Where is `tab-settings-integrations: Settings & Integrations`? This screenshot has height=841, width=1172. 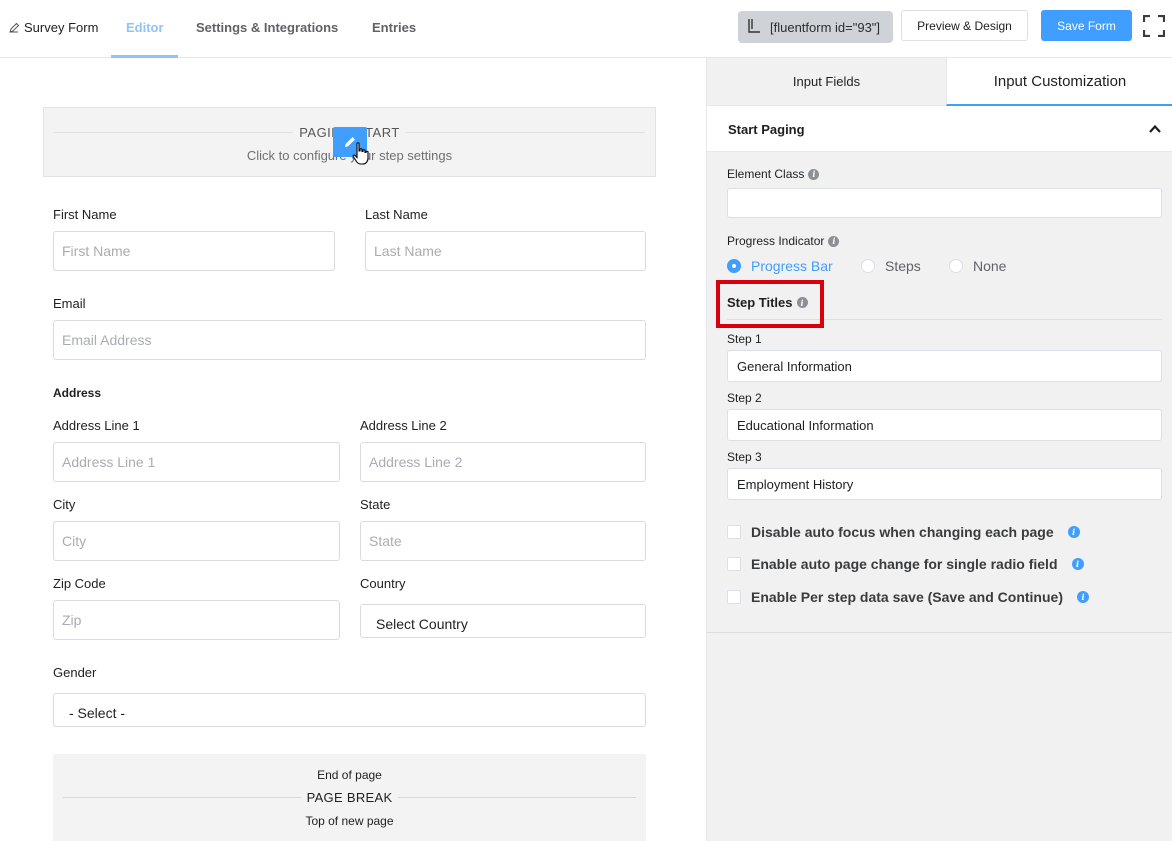 tab-settings-integrations: Settings & Integrations is located at coordinates (267, 27).